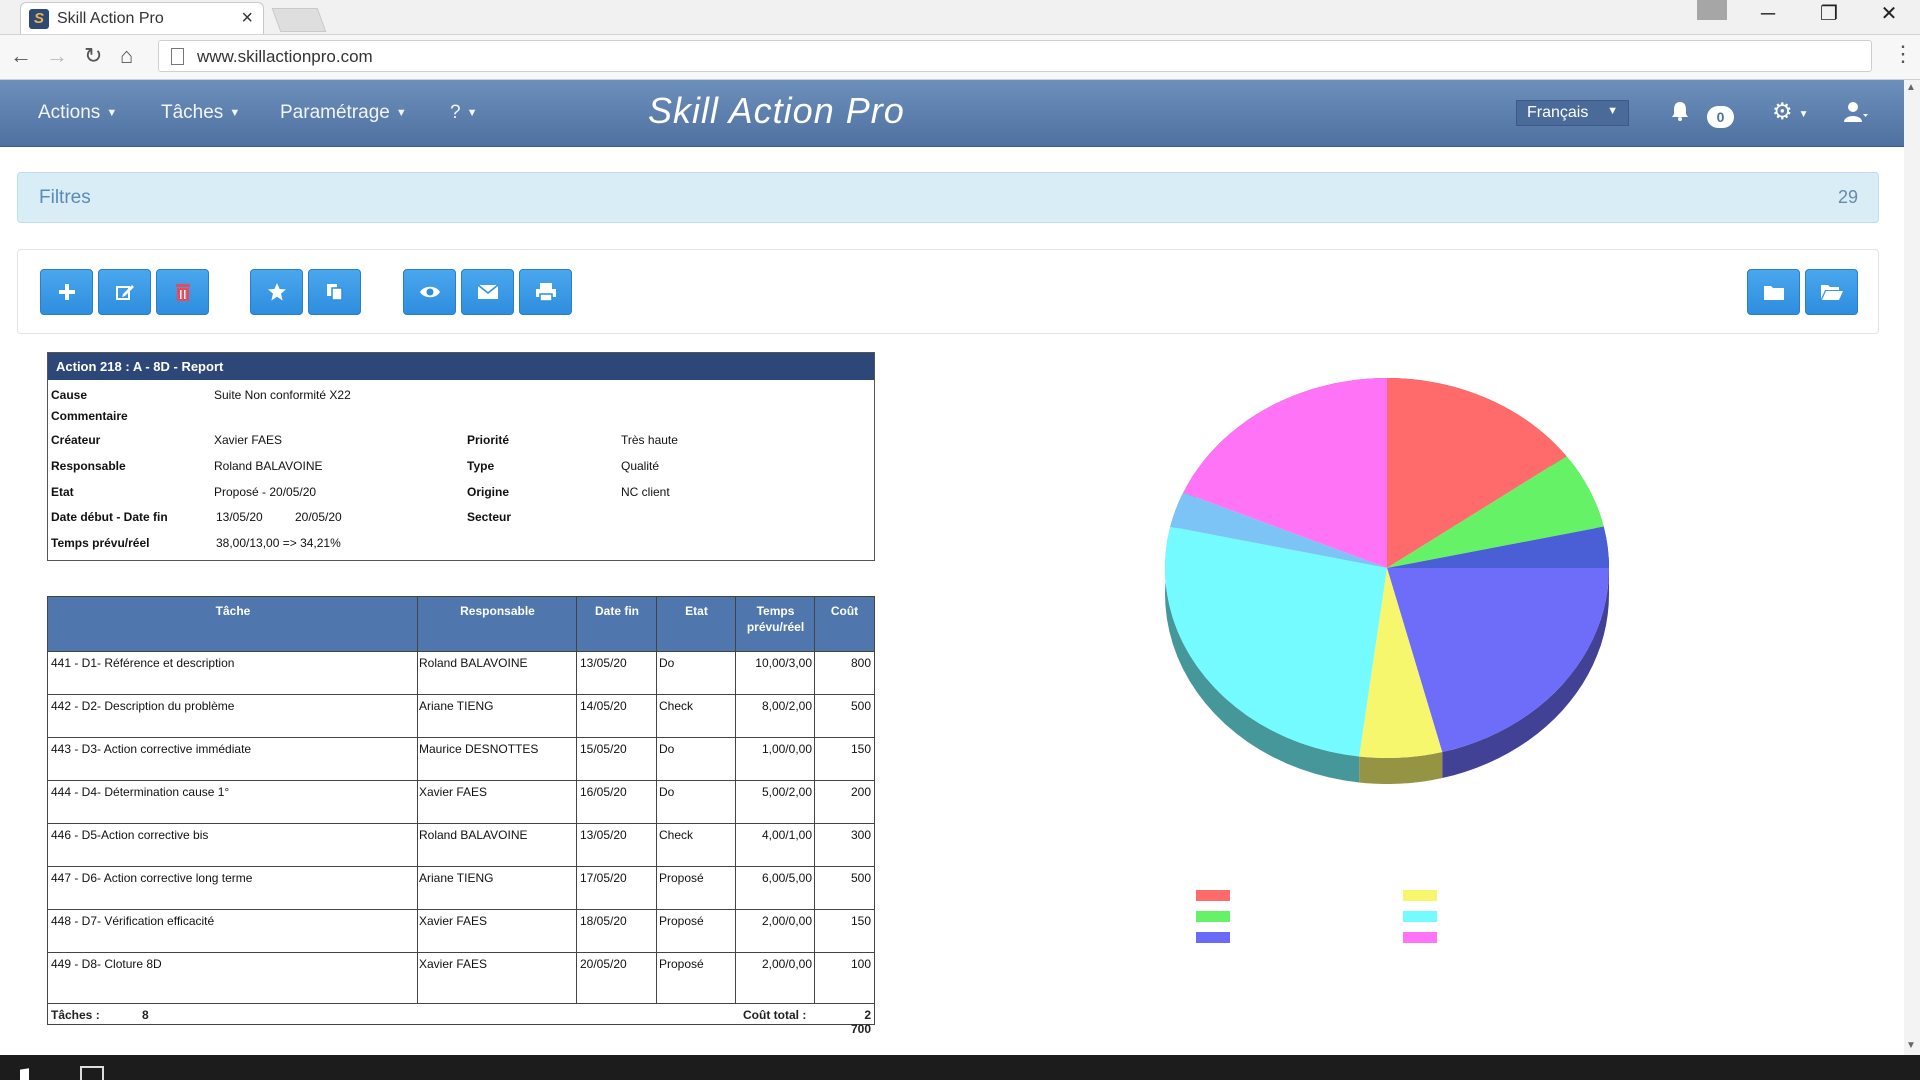 The width and height of the screenshot is (1920, 1080). What do you see at coordinates (143, 663) in the screenshot?
I see `cell-tache: 441 - D1- Référence et description` at bounding box center [143, 663].